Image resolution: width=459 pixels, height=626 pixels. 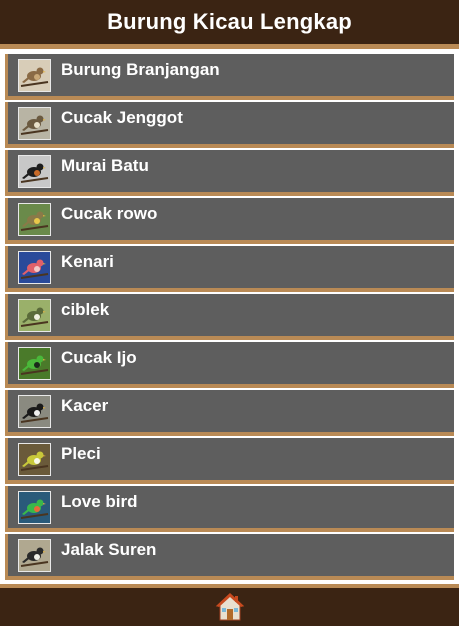 What do you see at coordinates (229, 365) in the screenshot?
I see `list-item: Cucak Ijo` at bounding box center [229, 365].